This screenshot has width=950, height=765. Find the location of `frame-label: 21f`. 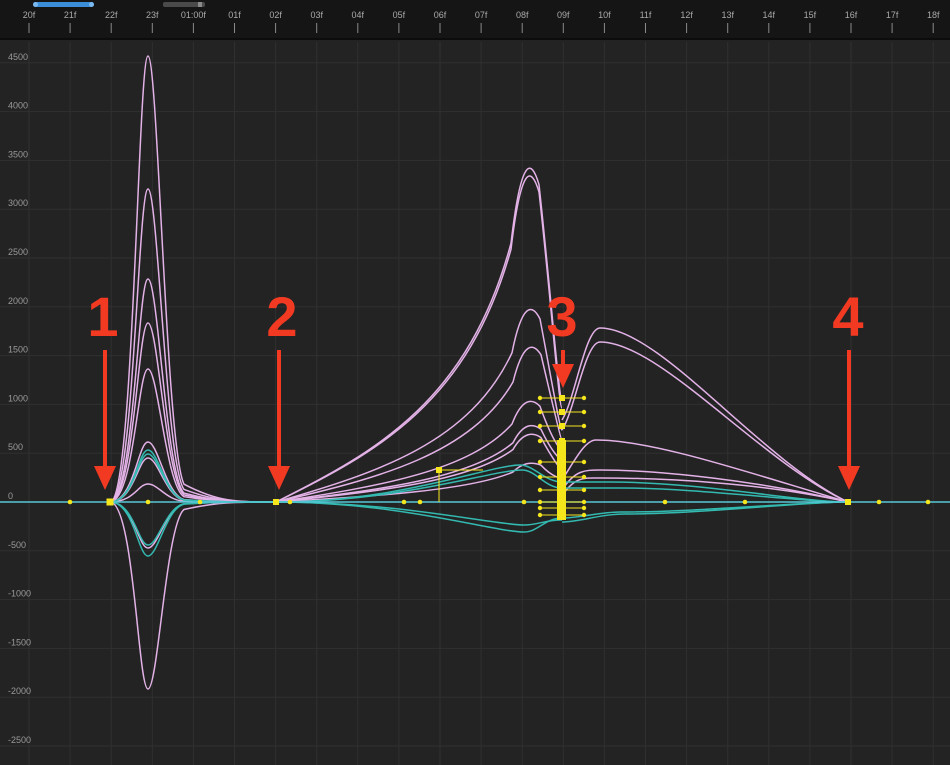

frame-label: 21f is located at coordinates (70, 15).